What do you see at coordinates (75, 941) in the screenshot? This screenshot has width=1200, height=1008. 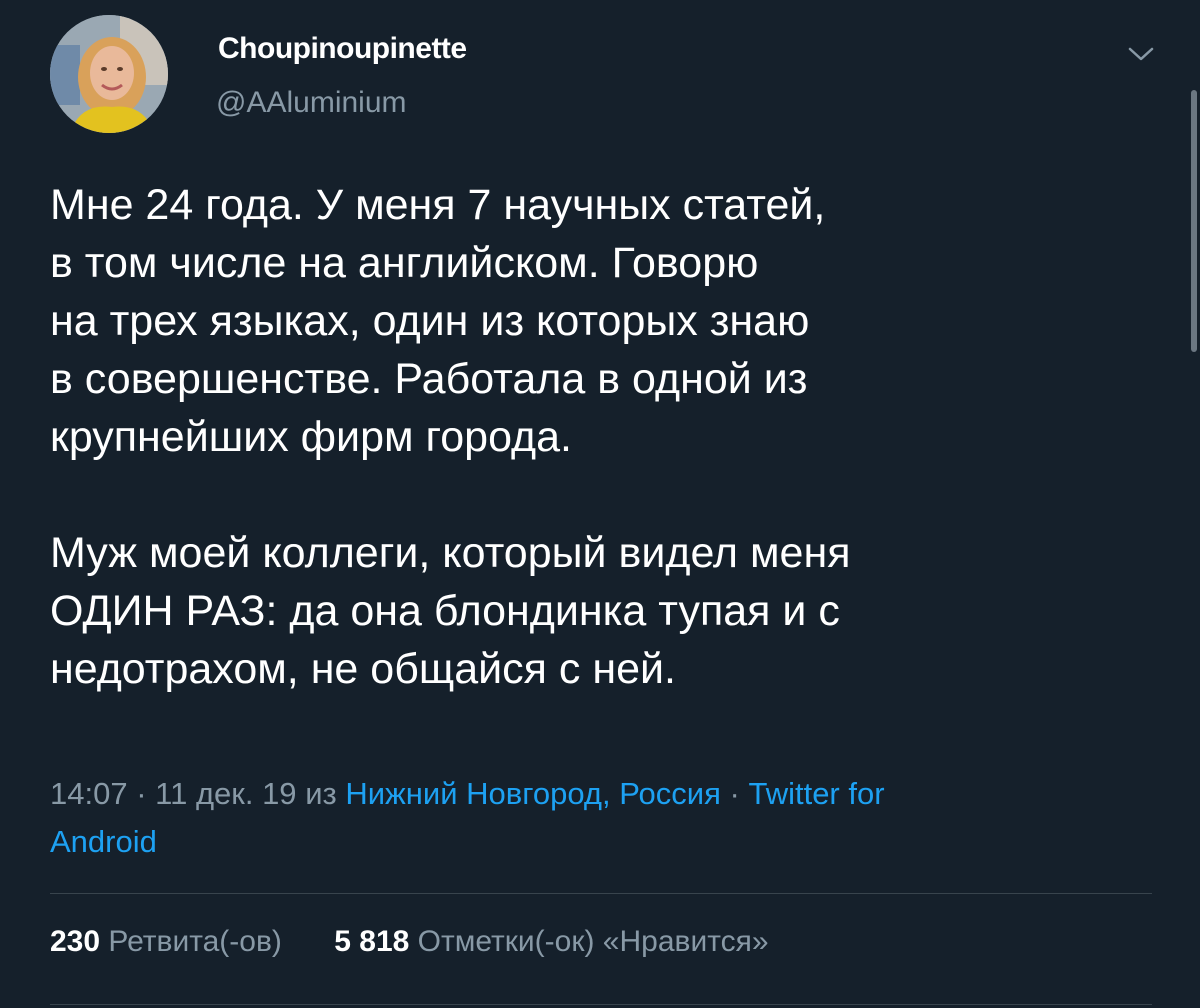 I see `retweets-count: 230` at bounding box center [75, 941].